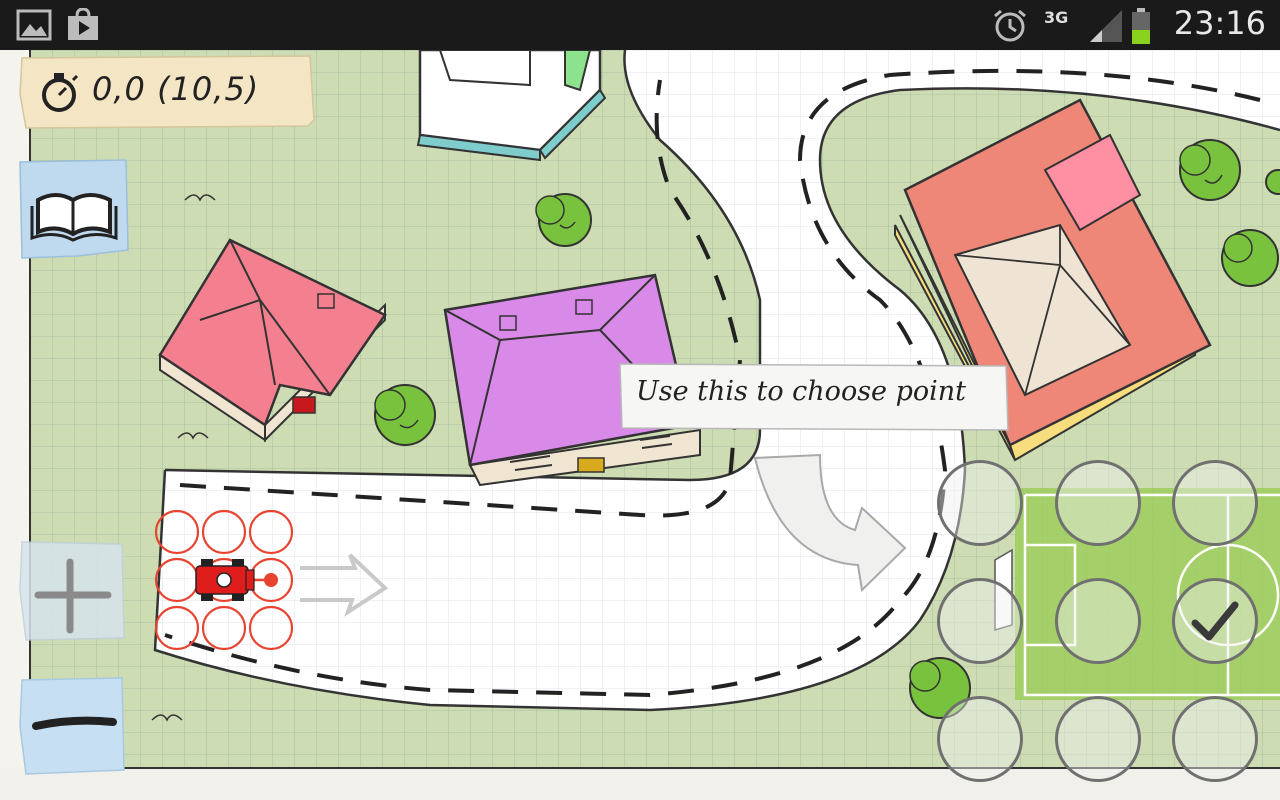 The image size is (1280, 800). I want to click on control-down-right, so click(1215, 739).